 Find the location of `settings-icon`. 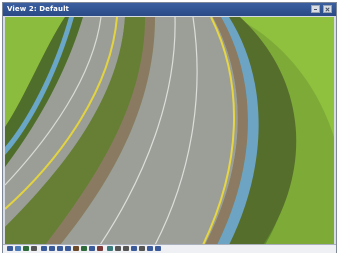

settings-icon is located at coordinates (142, 248).